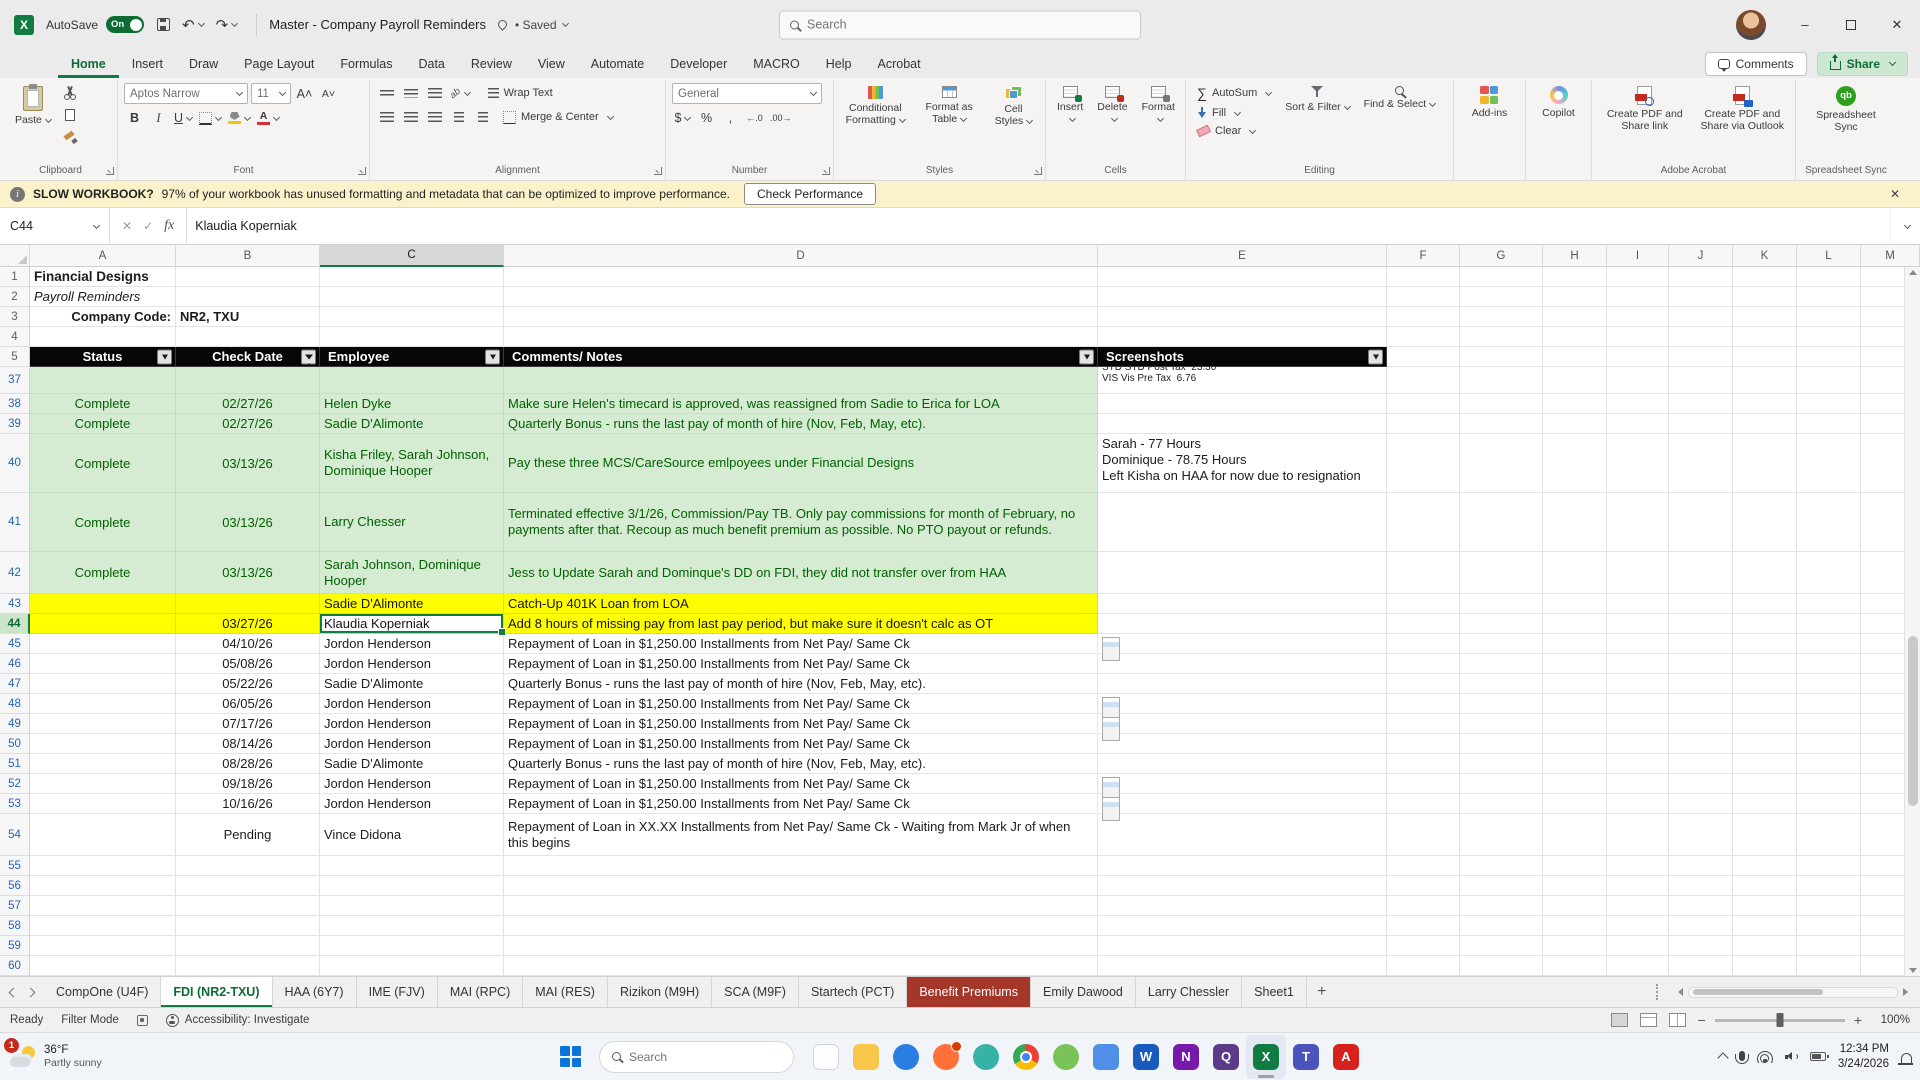  What do you see at coordinates (801, 866) in the screenshot?
I see `cell-D55` at bounding box center [801, 866].